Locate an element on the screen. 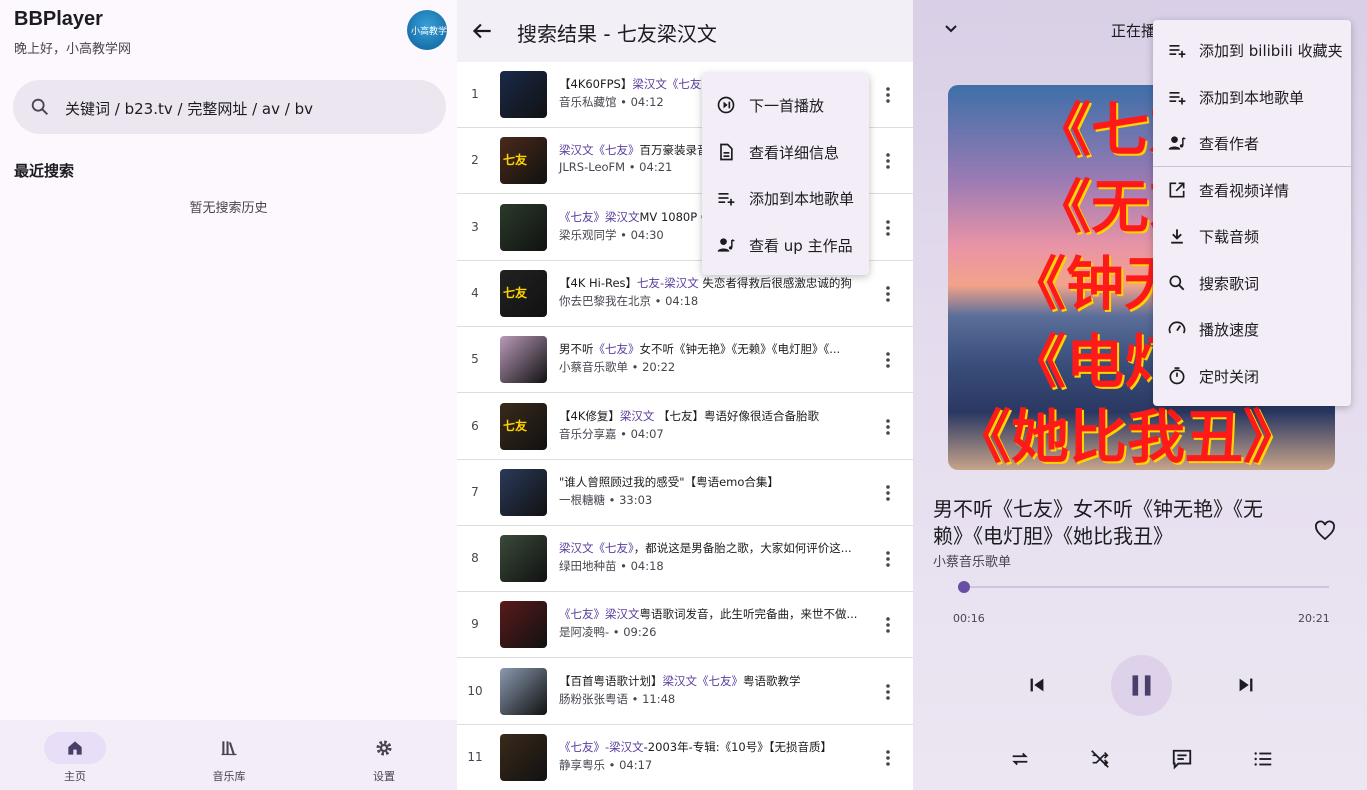 Image resolution: width=1367 pixels, height=790 pixels. result-meta: 你去巴黎我在北京 • 04:18 is located at coordinates (629, 300).